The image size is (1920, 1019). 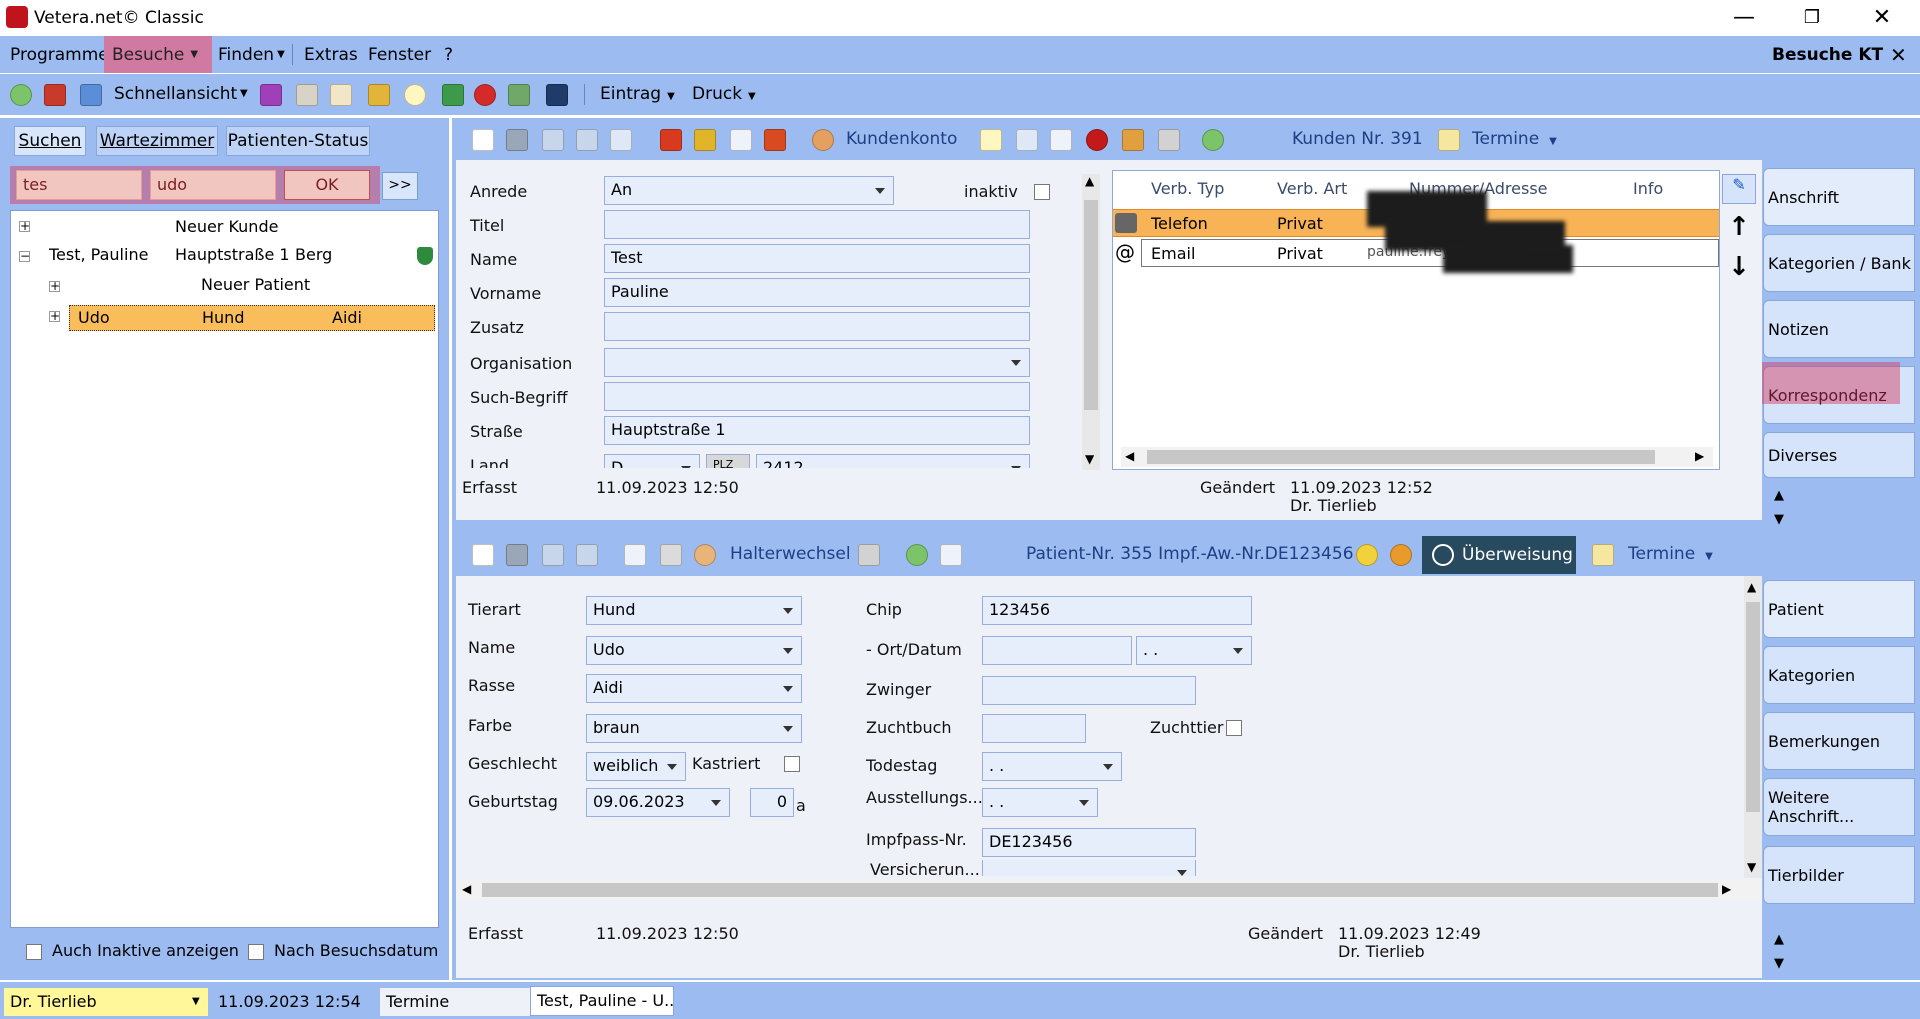 What do you see at coordinates (485, 95) in the screenshot?
I see `alarm-icon` at bounding box center [485, 95].